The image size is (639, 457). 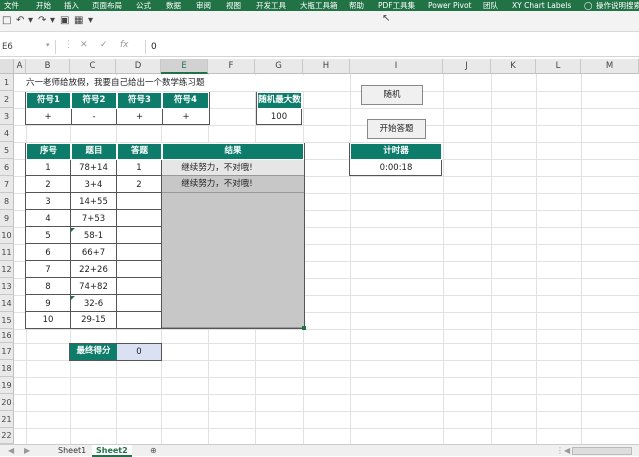 What do you see at coordinates (7, 252) in the screenshot?
I see `row-header-11: 11` at bounding box center [7, 252].